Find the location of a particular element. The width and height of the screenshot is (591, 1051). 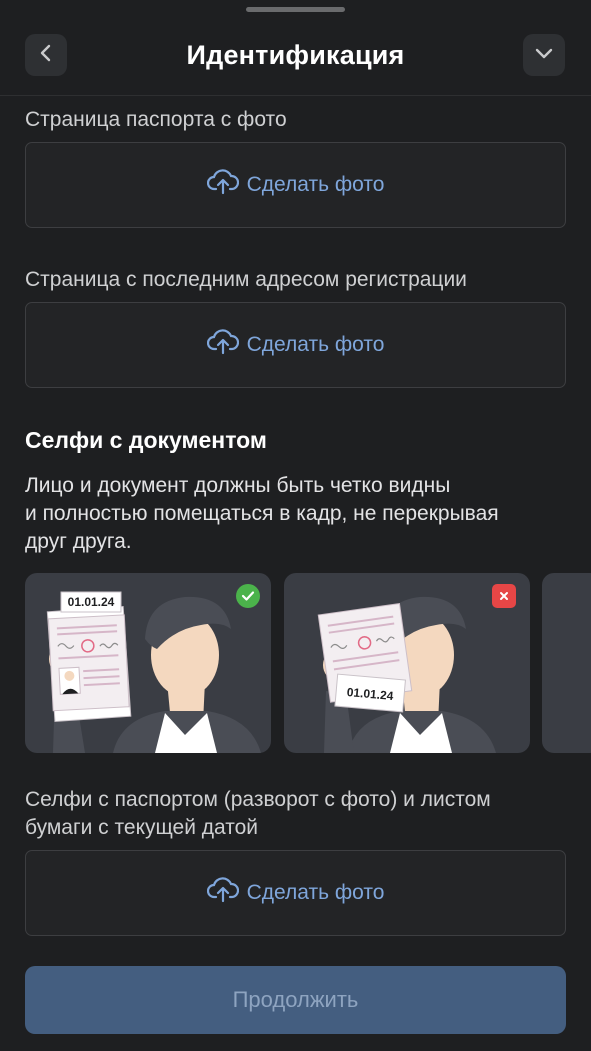

continue-button: Продолжить is located at coordinates (295, 1000).